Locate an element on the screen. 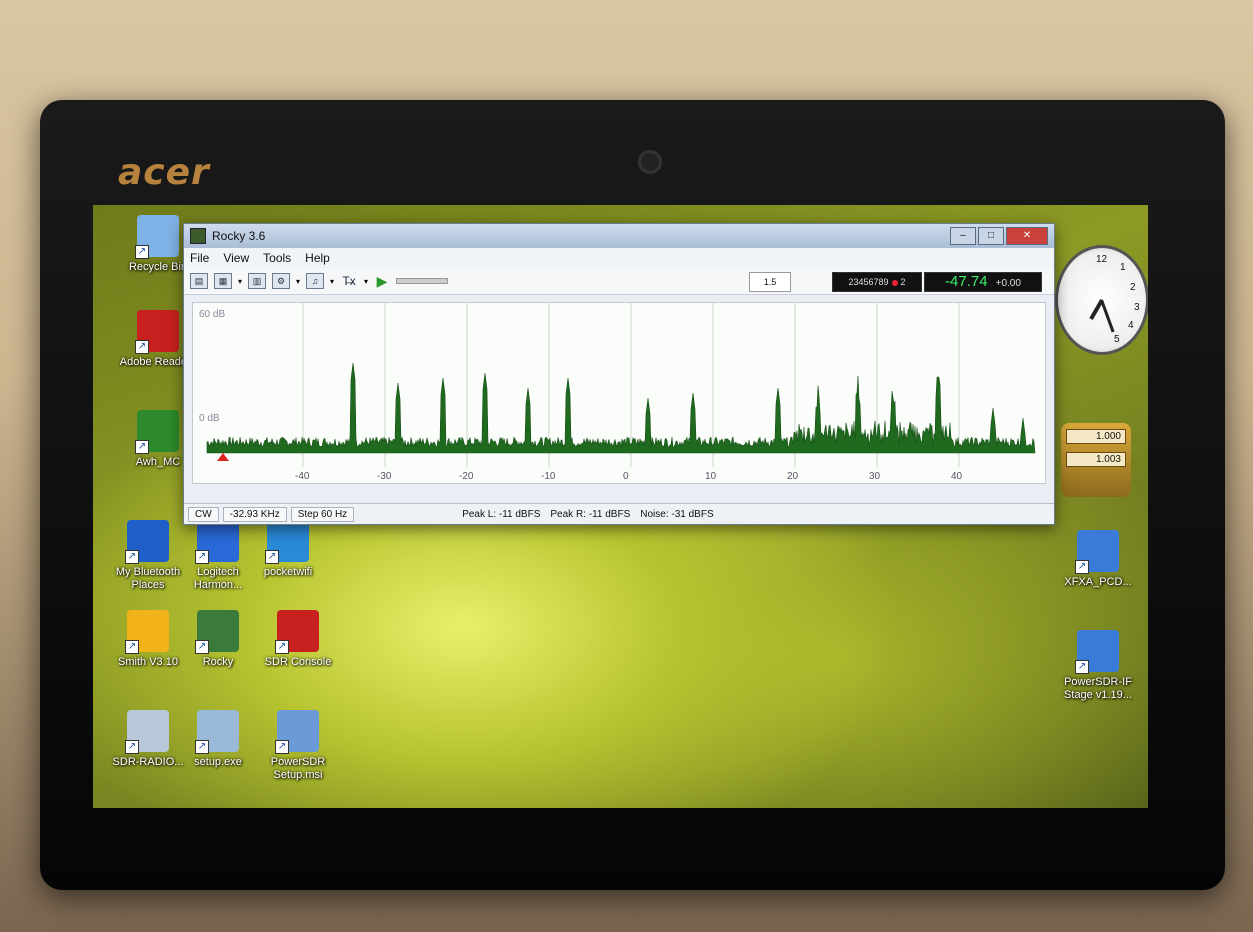 Image resolution: width=1253 pixels, height=932 pixels. display-icon: ▦ is located at coordinates (223, 281).